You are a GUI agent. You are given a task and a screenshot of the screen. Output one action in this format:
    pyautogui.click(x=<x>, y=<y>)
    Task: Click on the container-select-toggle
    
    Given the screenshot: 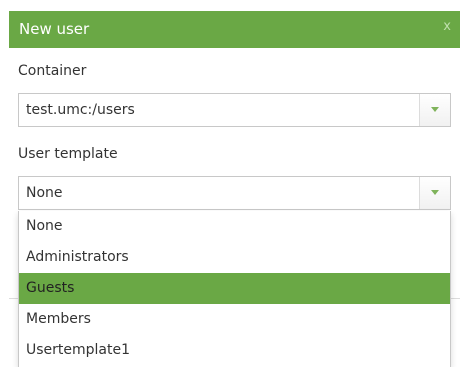 What is the action you would take?
    pyautogui.click(x=434, y=110)
    